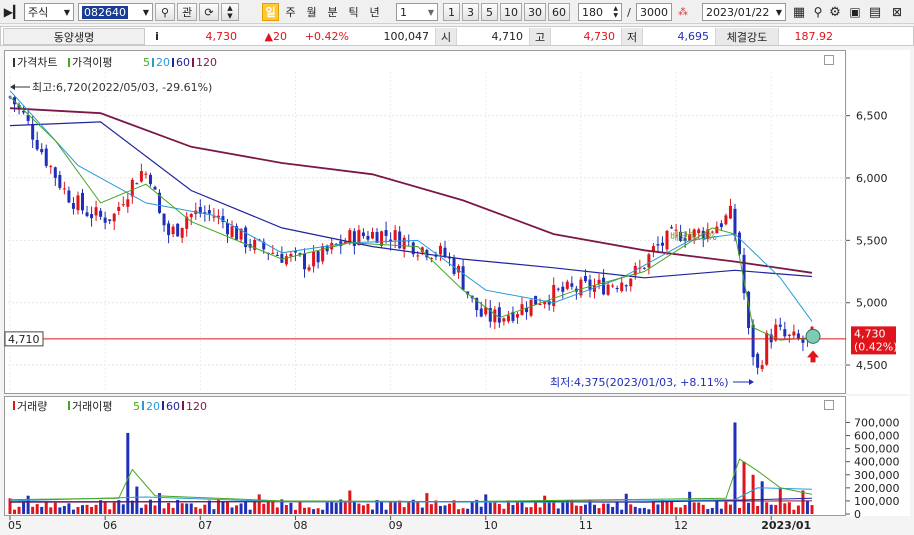 Image resolution: width=914 pixels, height=535 pixels. What do you see at coordinates (353, 12) in the screenshot?
I see `period-tick-tab: 틱` at bounding box center [353, 12].